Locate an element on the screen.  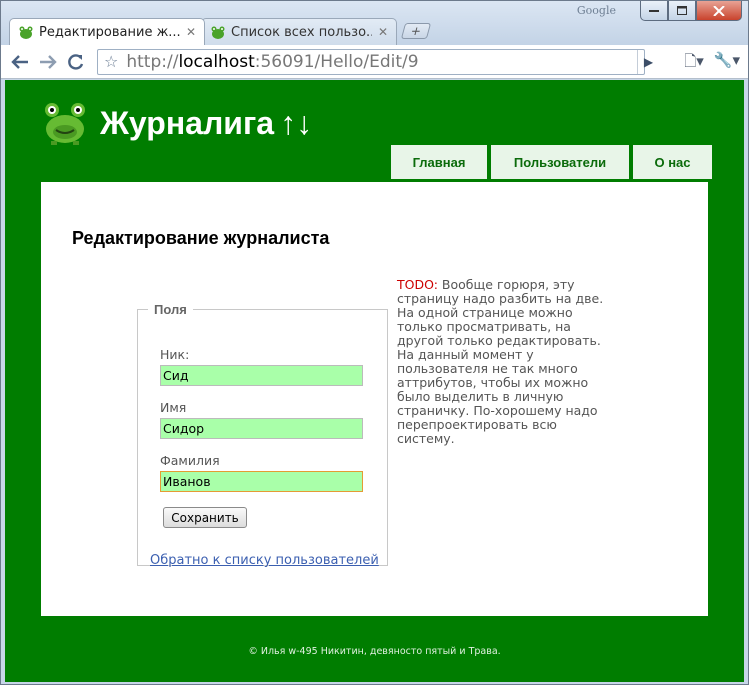
first-name-input: Сидор is located at coordinates (261, 428).